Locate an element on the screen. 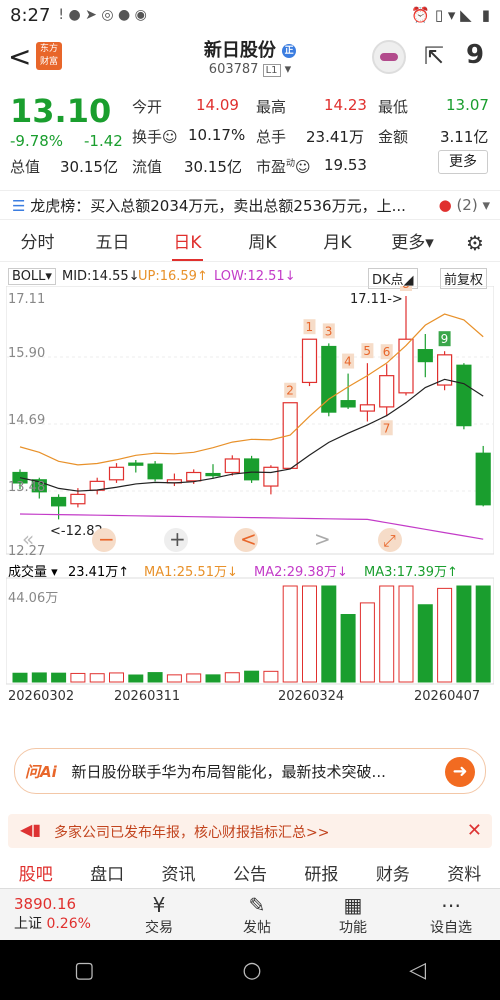 The image size is (500, 1000). functions-button: ▦ 功能 is located at coordinates (353, 915).